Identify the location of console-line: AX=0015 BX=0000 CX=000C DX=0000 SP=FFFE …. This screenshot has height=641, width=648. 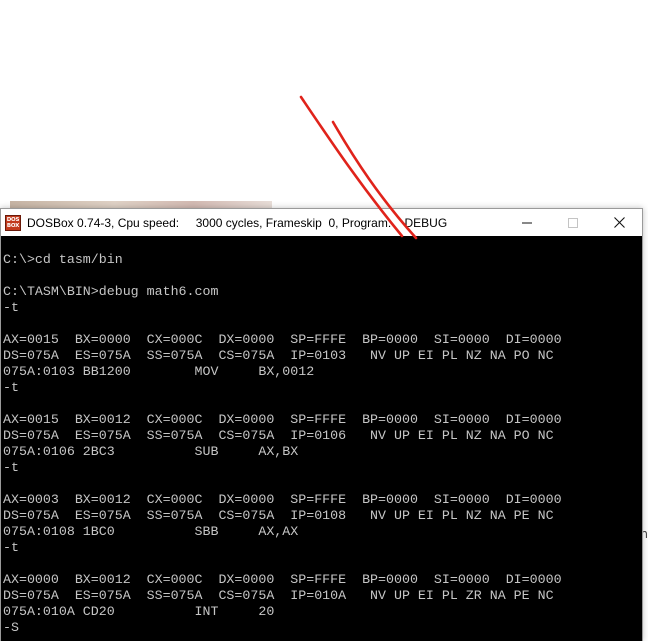
(282, 339).